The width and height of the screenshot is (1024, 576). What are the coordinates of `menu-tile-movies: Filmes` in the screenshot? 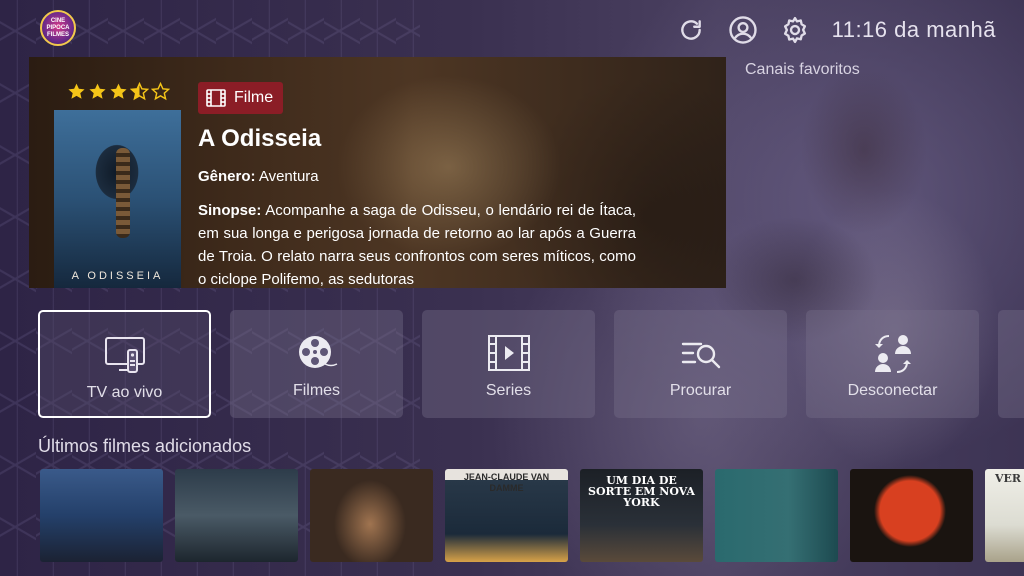 It's located at (316, 364).